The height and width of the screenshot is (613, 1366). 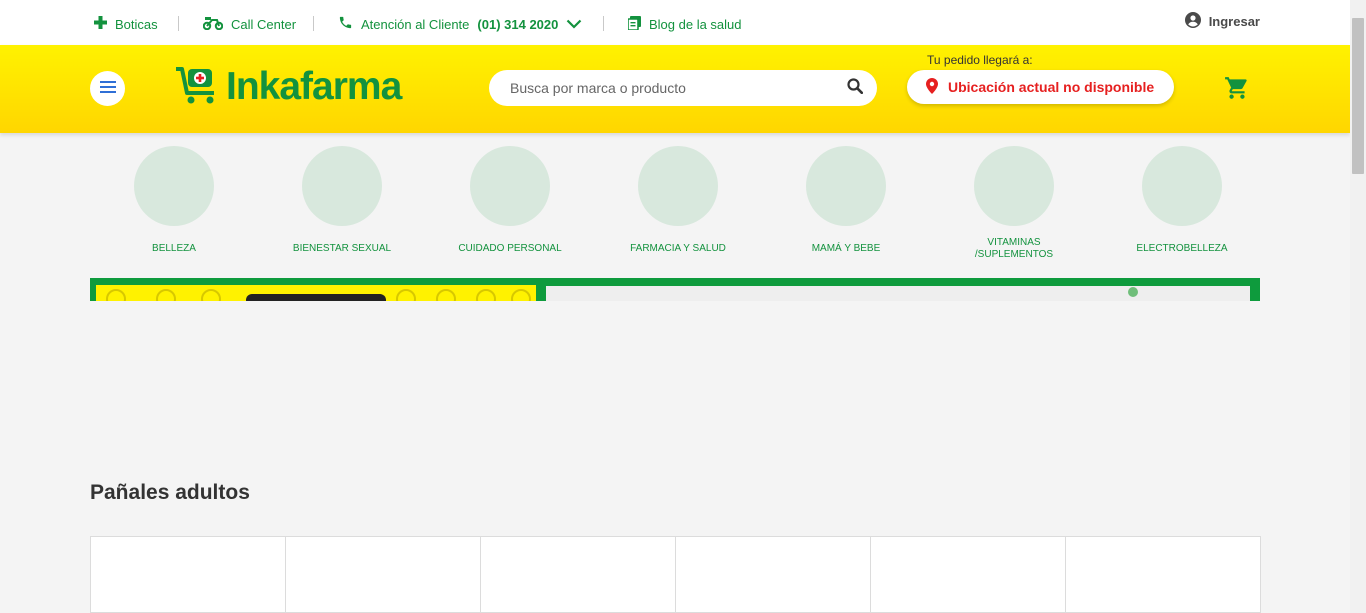 I want to click on shopping-cart-button, so click(x=1237, y=90).